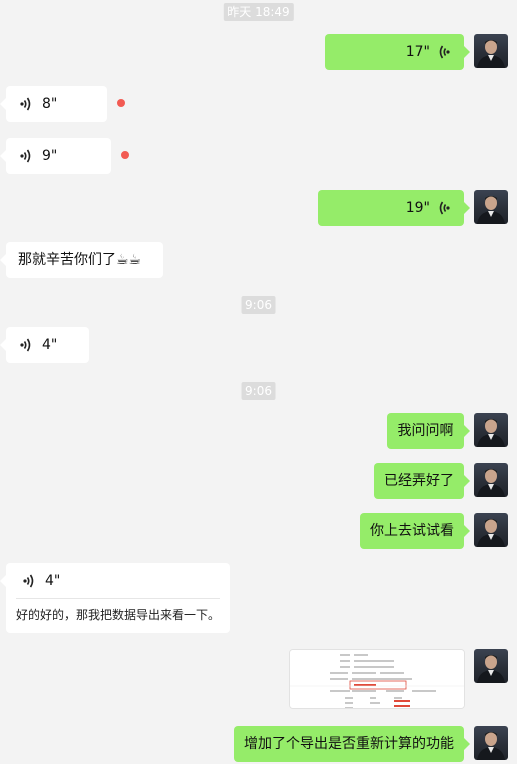  Describe the element at coordinates (417, 52) in the screenshot. I see `voice-duration: 17"` at that location.